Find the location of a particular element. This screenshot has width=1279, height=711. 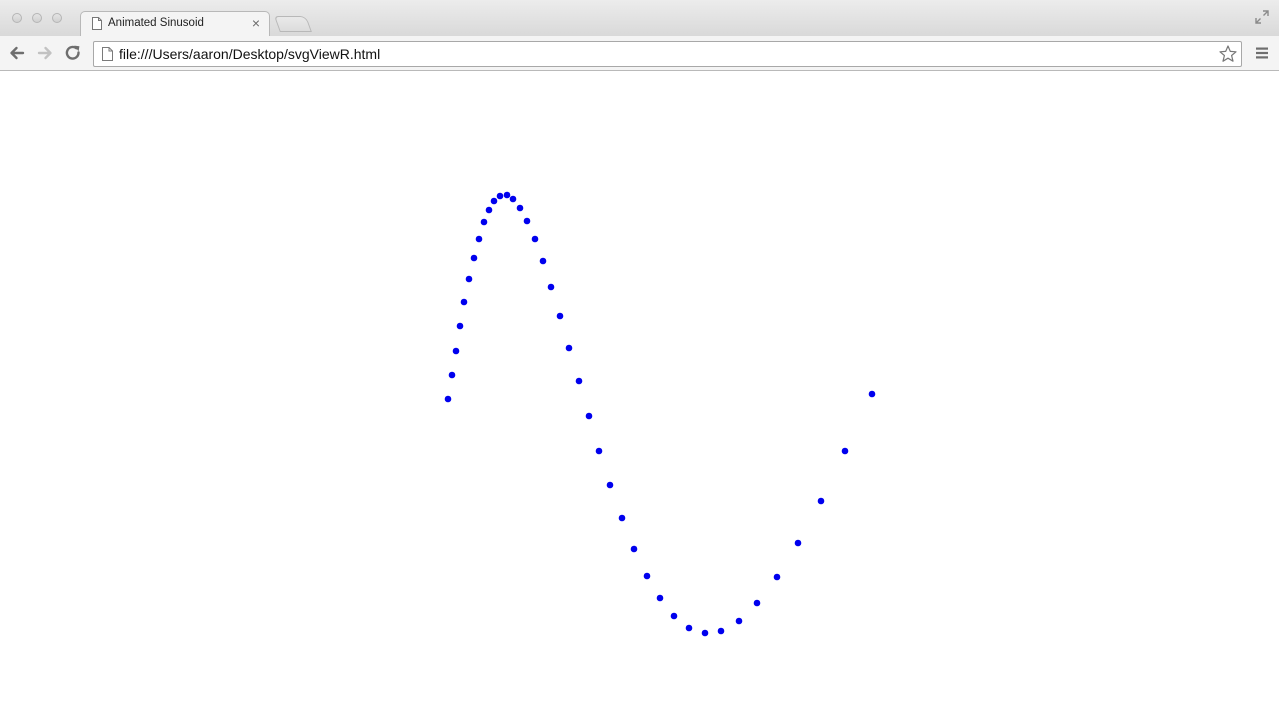

tab-animated-sinusoid: Animated Sinusoid × is located at coordinates (175, 23).